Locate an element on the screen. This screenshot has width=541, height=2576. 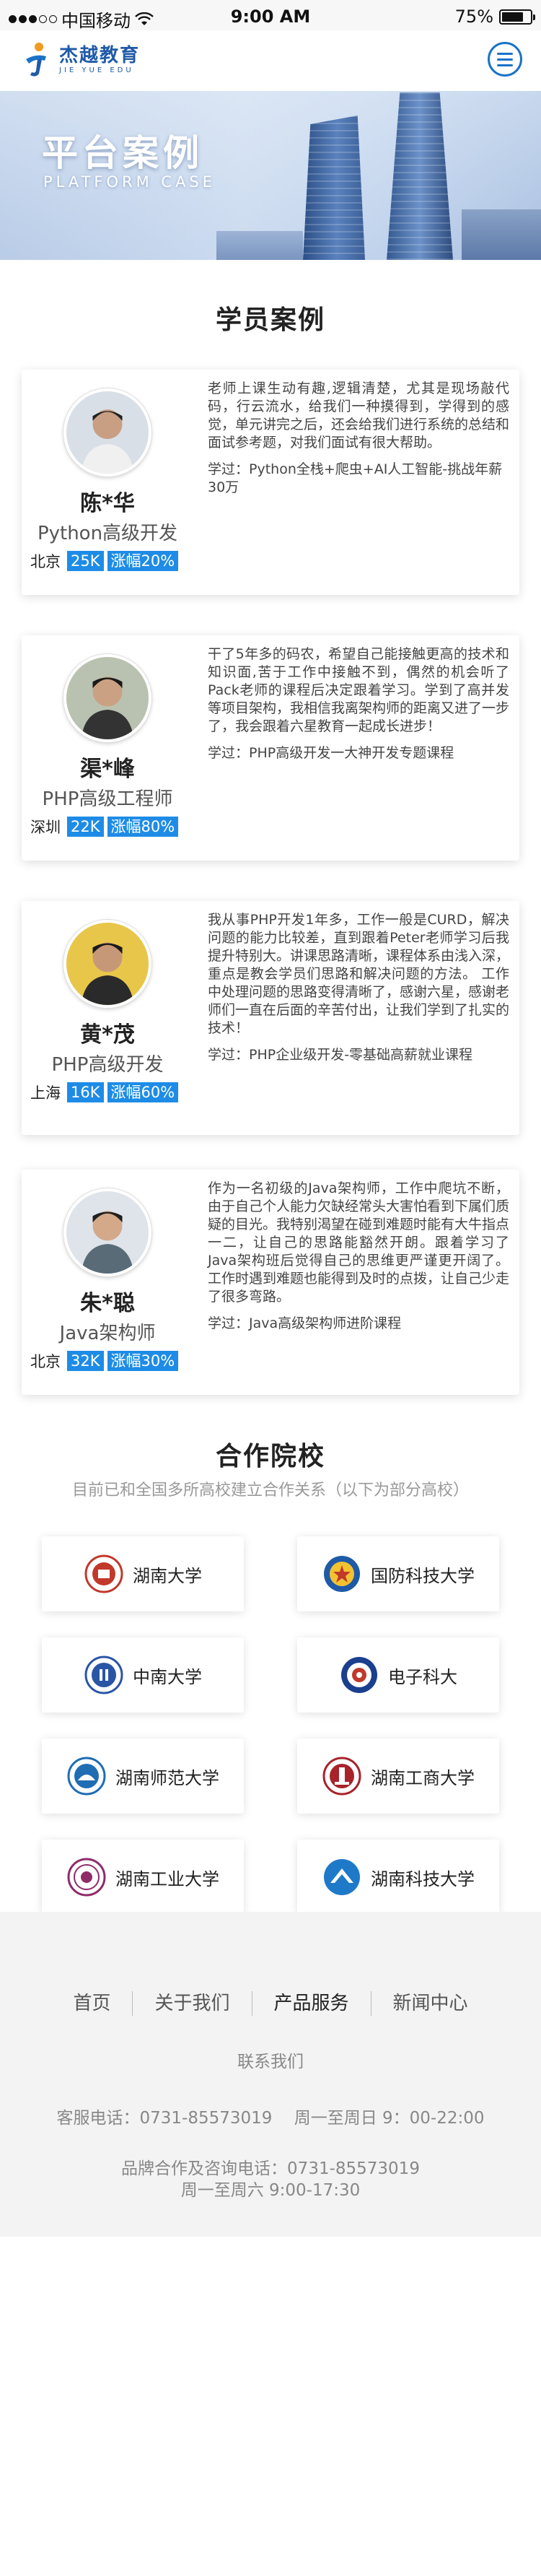
student-course: 学过：Python全栈+爬虫+AI人工智能-挑战年薪30万 is located at coordinates (356, 478).